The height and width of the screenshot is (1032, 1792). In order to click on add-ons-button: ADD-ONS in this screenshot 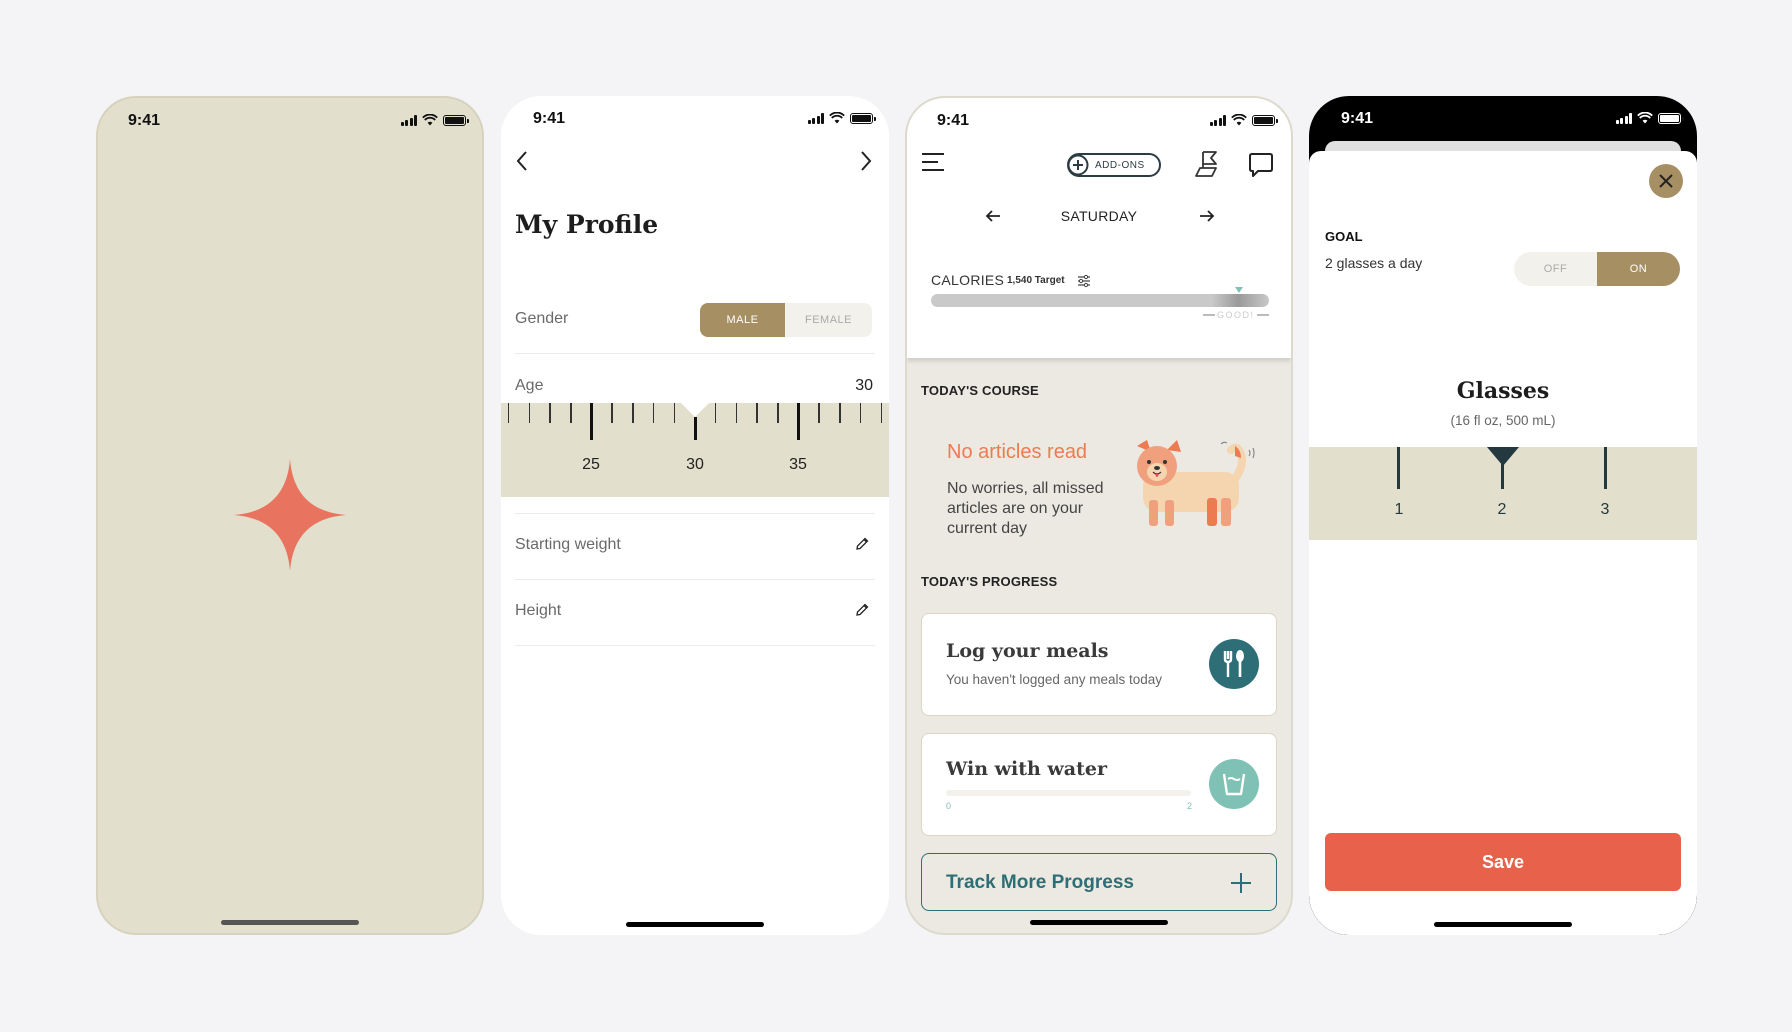, I will do `click(1114, 165)`.